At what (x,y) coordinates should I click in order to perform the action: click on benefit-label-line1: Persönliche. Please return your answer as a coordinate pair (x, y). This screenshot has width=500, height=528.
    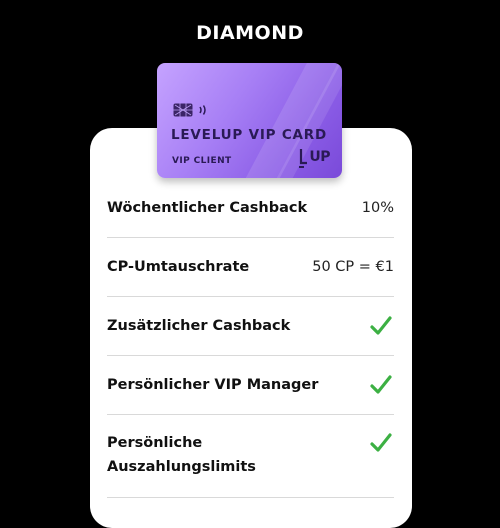
    Looking at the image, I should click on (155, 443).